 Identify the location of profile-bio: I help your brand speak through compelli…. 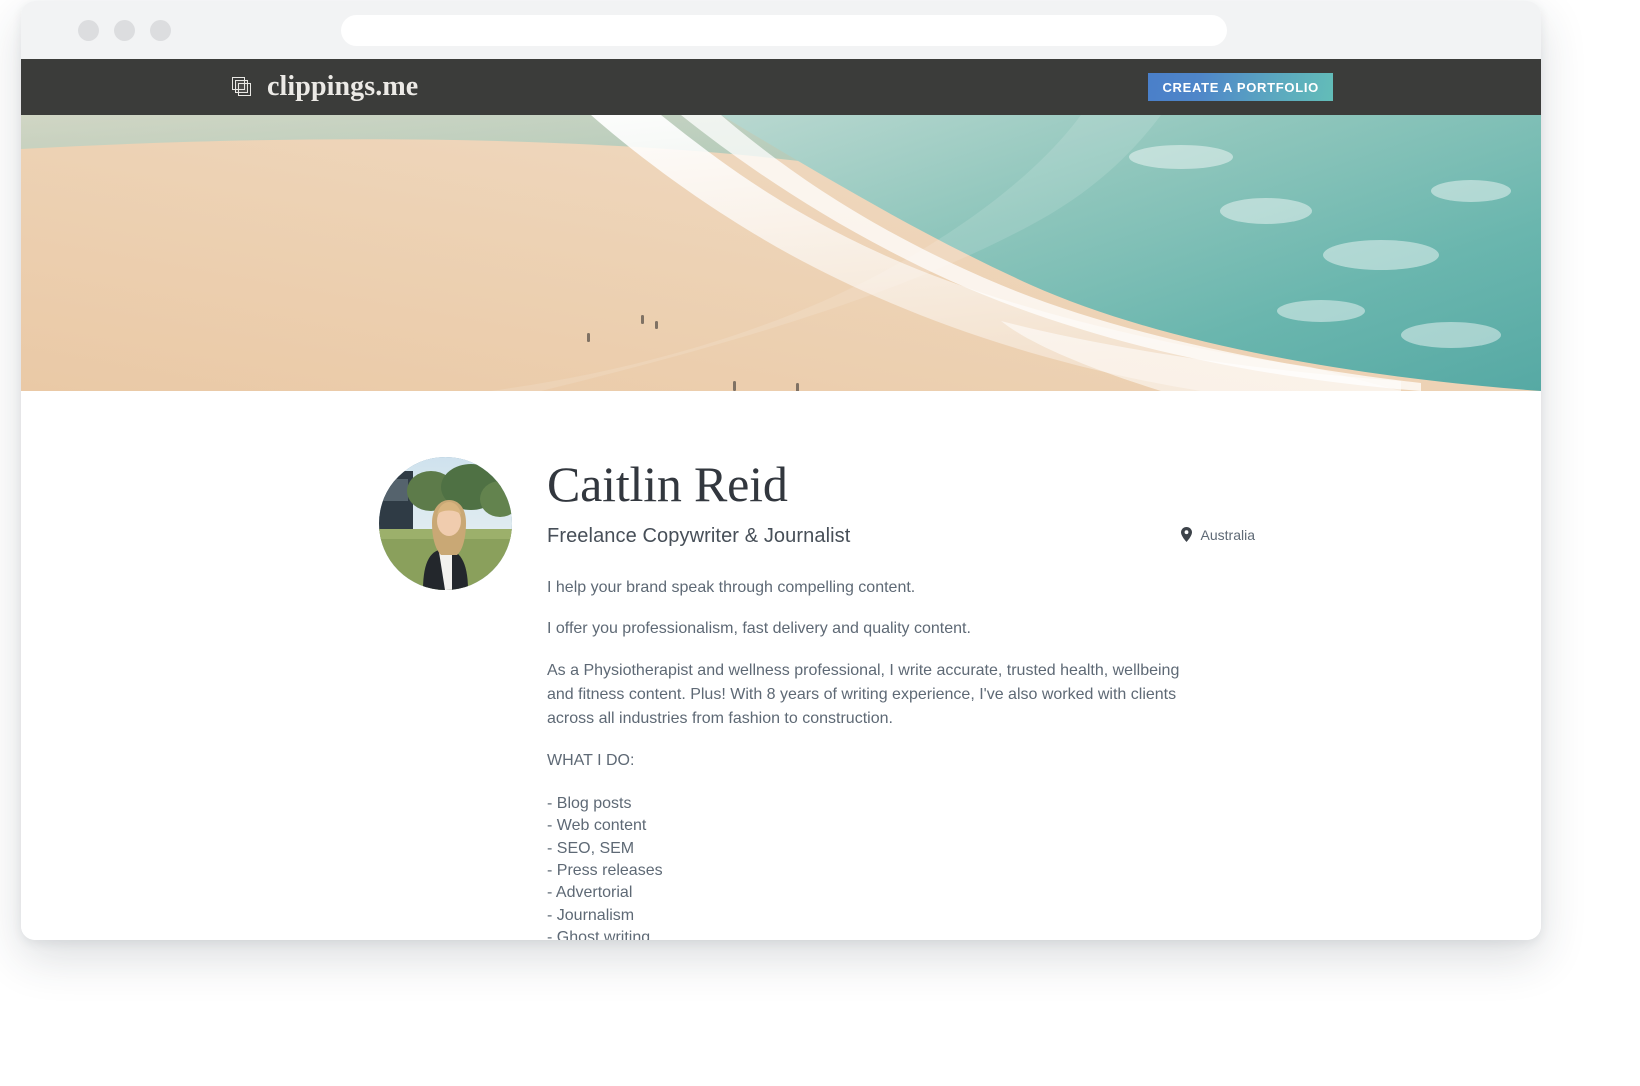
(864, 674).